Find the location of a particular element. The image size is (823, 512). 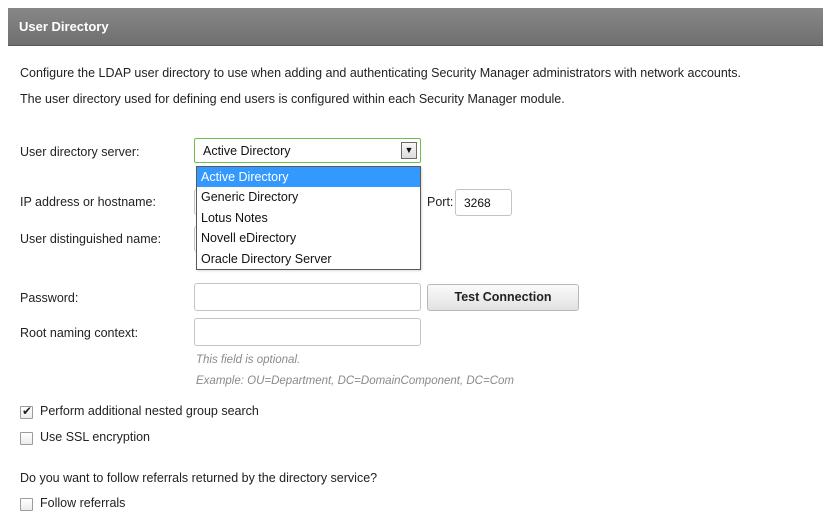

directory-server-value: Active Directory is located at coordinates (247, 151).